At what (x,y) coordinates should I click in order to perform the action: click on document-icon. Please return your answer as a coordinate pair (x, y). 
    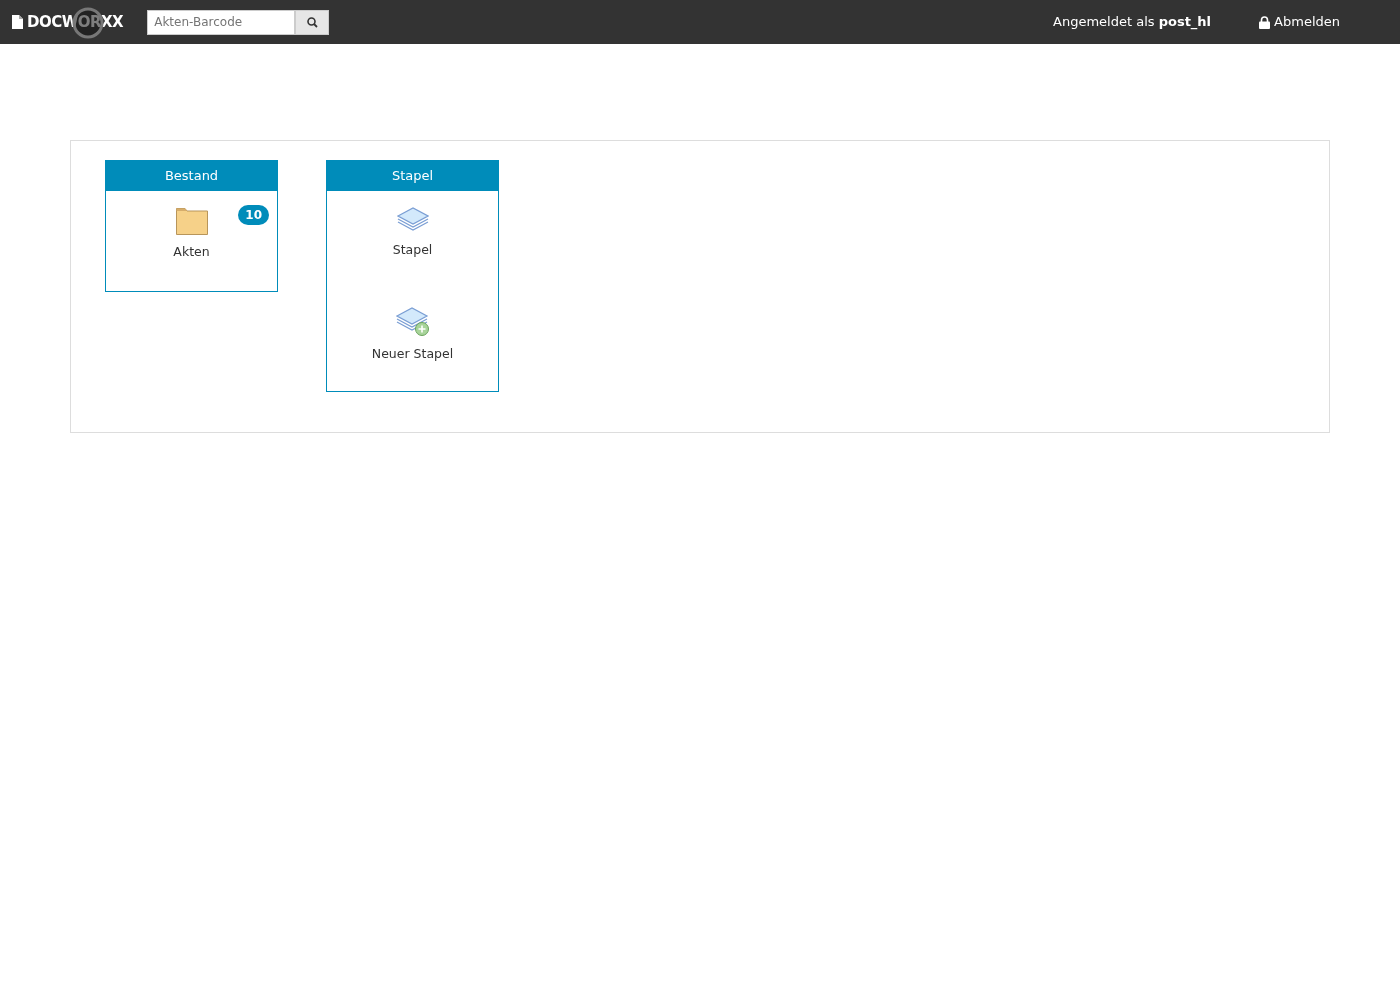
    Looking at the image, I should click on (17, 22).